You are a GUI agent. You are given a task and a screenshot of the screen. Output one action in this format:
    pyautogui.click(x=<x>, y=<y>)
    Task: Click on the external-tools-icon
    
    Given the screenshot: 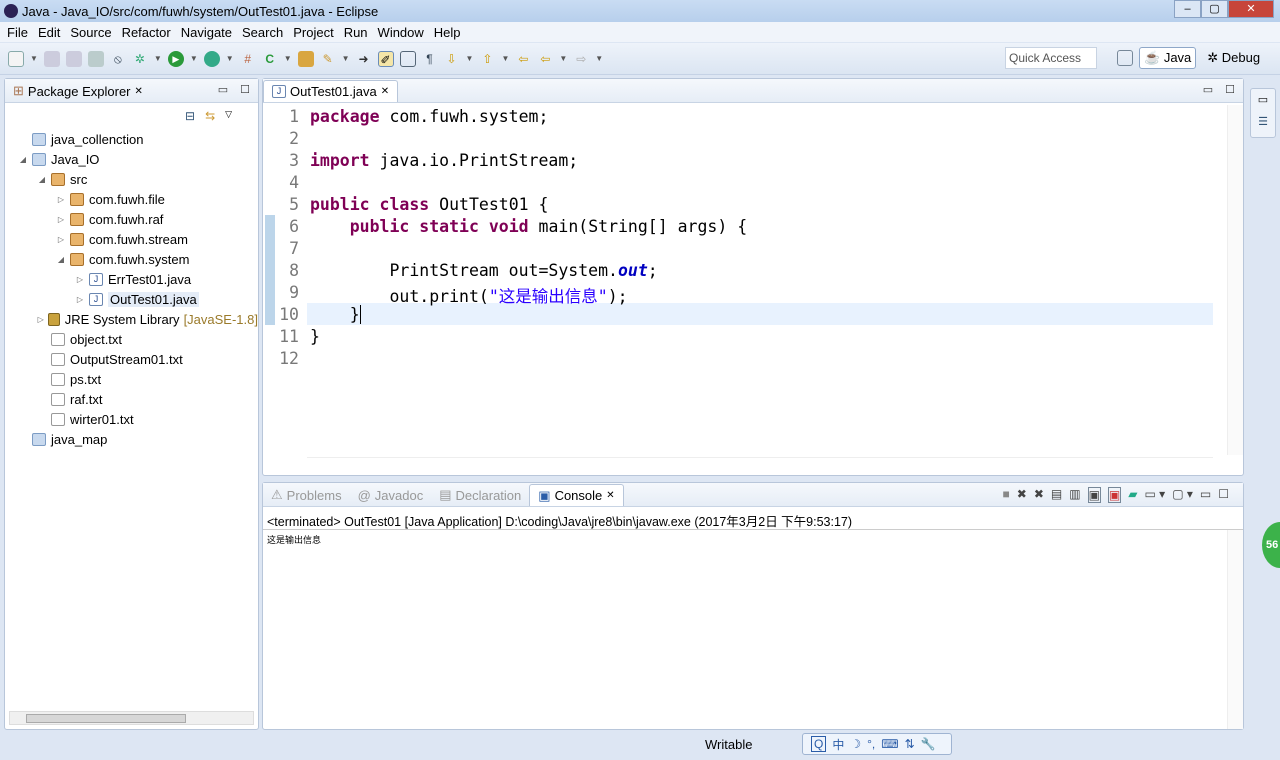 What is the action you would take?
    pyautogui.click(x=211, y=58)
    